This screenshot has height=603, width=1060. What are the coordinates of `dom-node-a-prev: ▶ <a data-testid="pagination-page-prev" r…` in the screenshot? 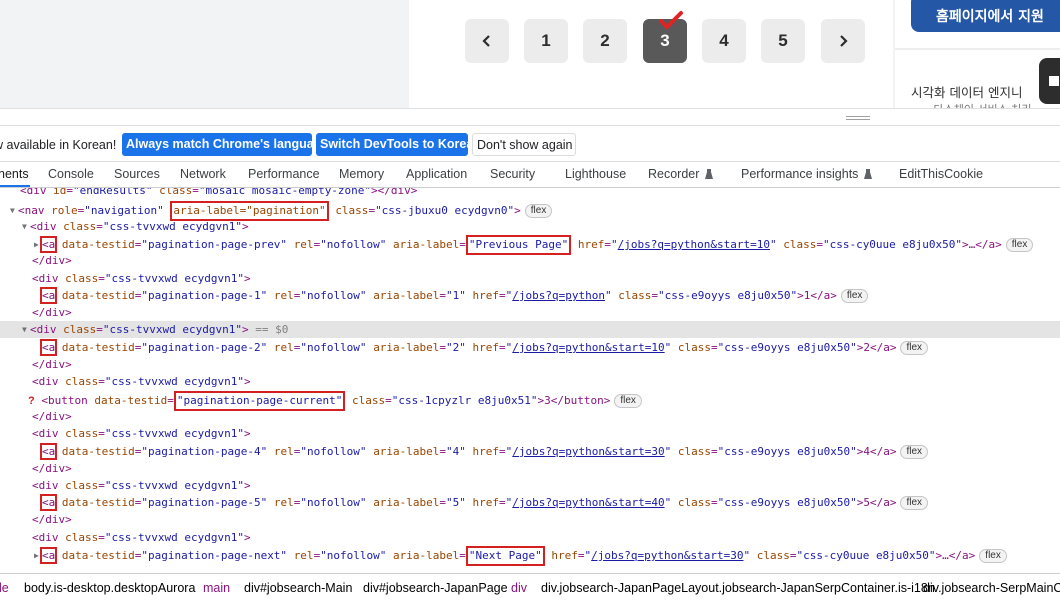 It's located at (530, 245).